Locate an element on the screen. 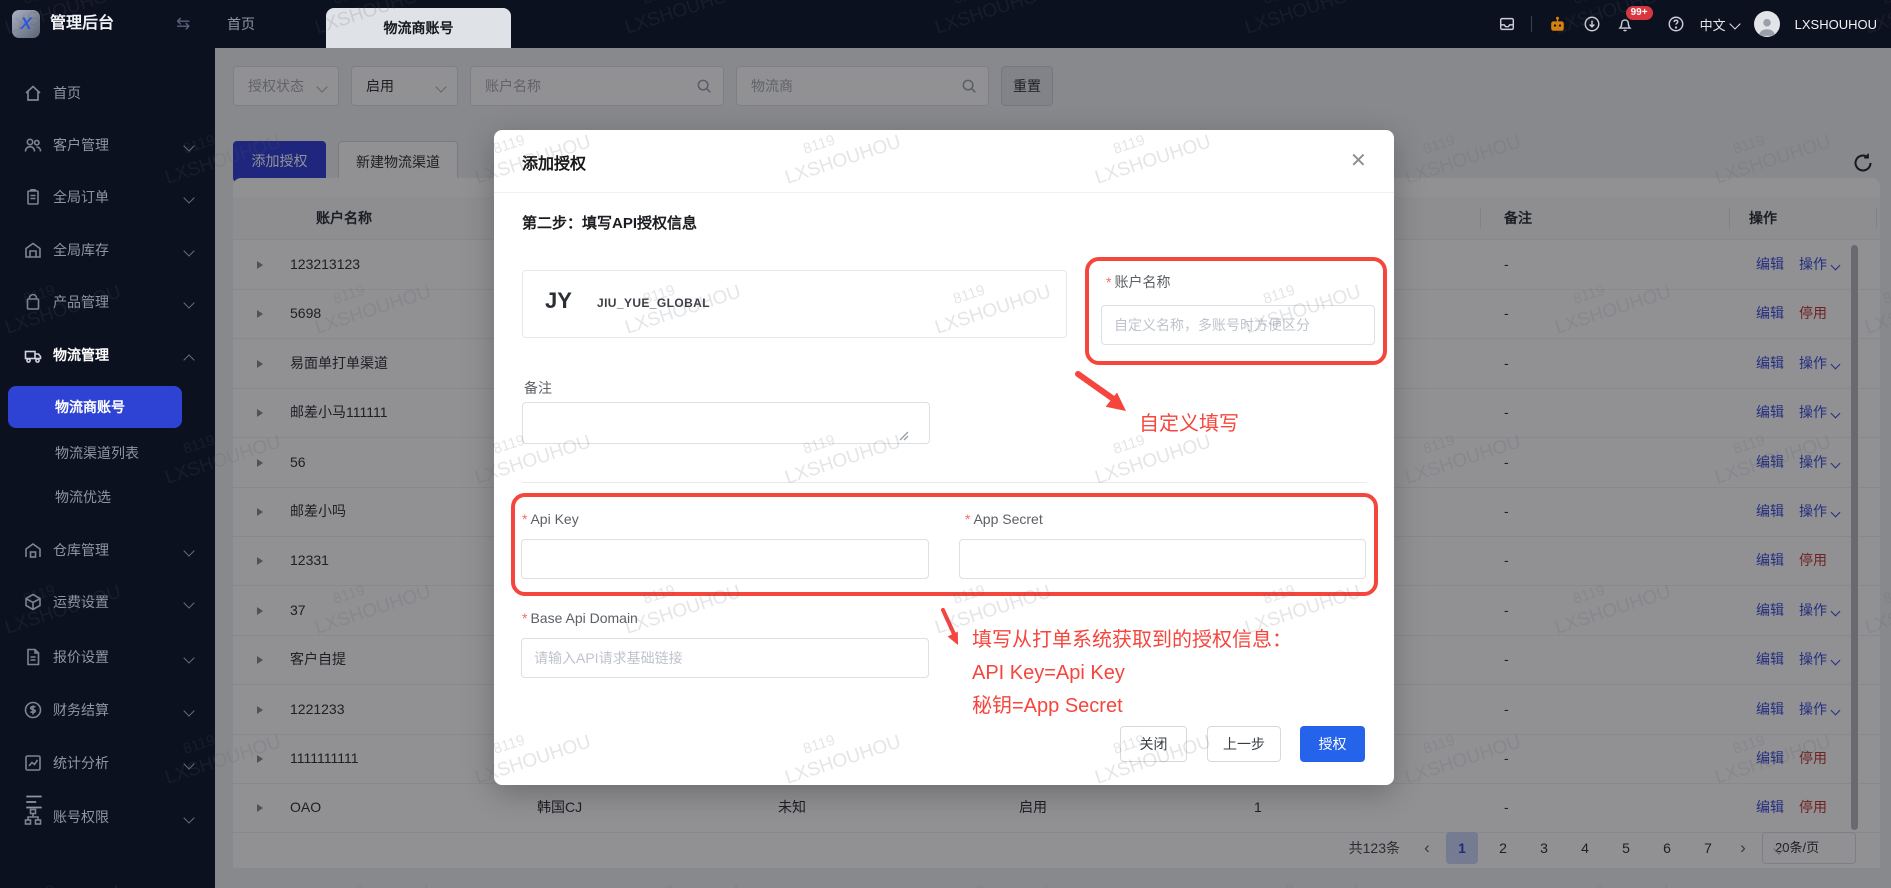 This screenshot has width=1891, height=888. warehouse-icon is located at coordinates (33, 550).